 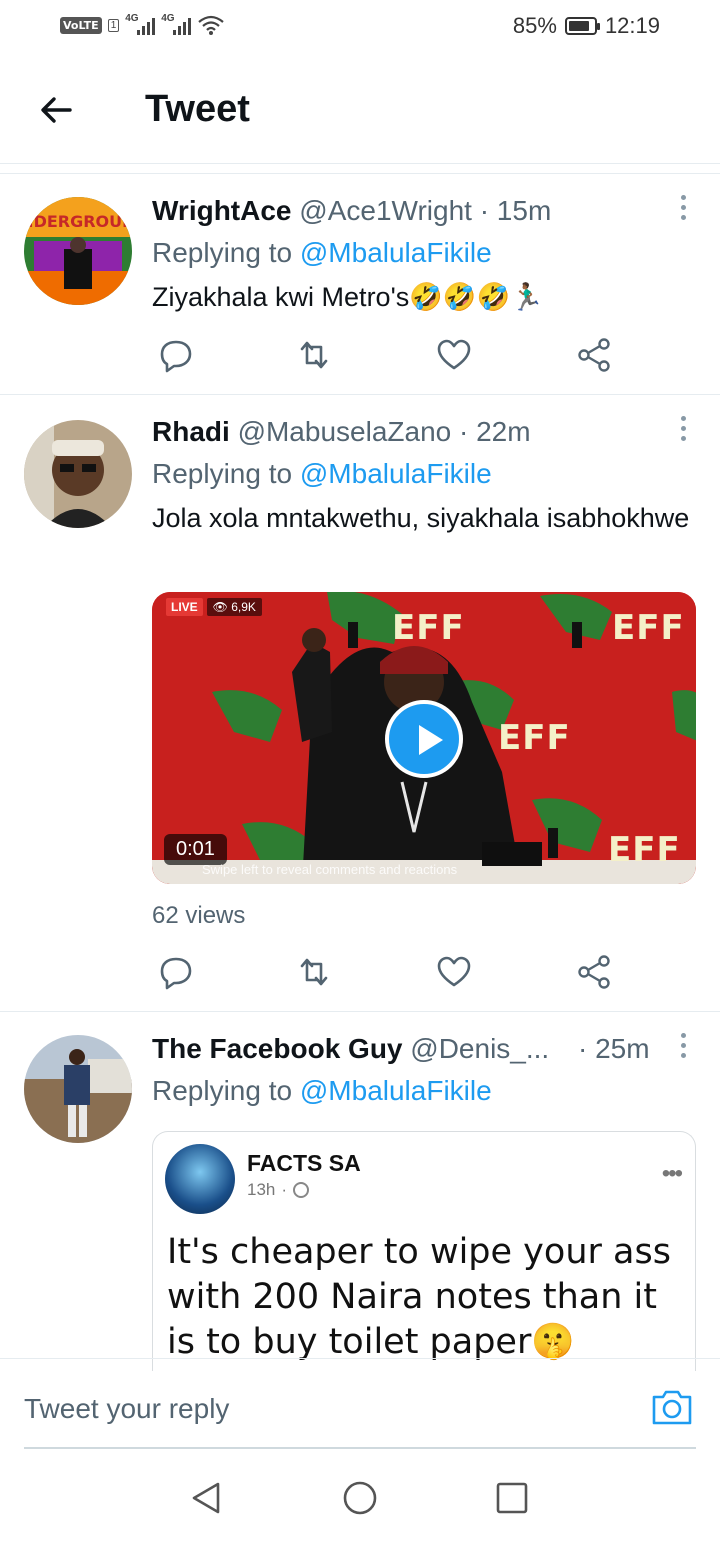 I want to click on tweet-header: WrightAce @Ace1Wright · 15m, so click(x=424, y=211).